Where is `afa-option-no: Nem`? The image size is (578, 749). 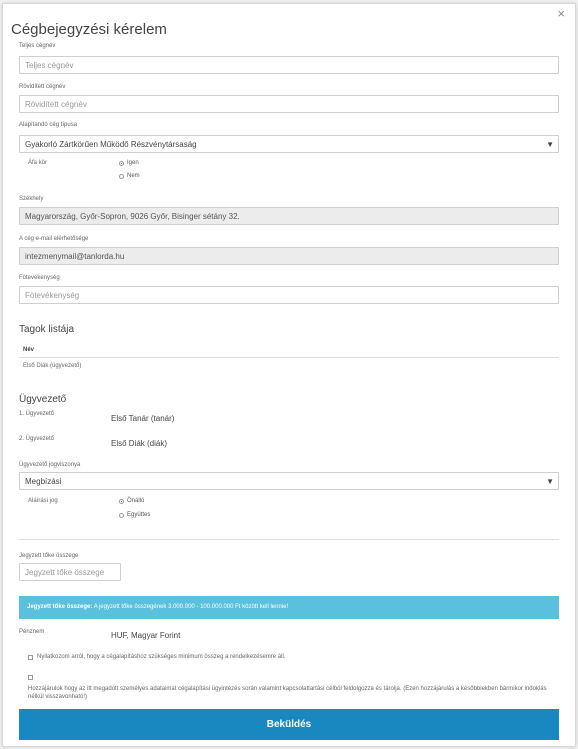 afa-option-no: Nem is located at coordinates (129, 176).